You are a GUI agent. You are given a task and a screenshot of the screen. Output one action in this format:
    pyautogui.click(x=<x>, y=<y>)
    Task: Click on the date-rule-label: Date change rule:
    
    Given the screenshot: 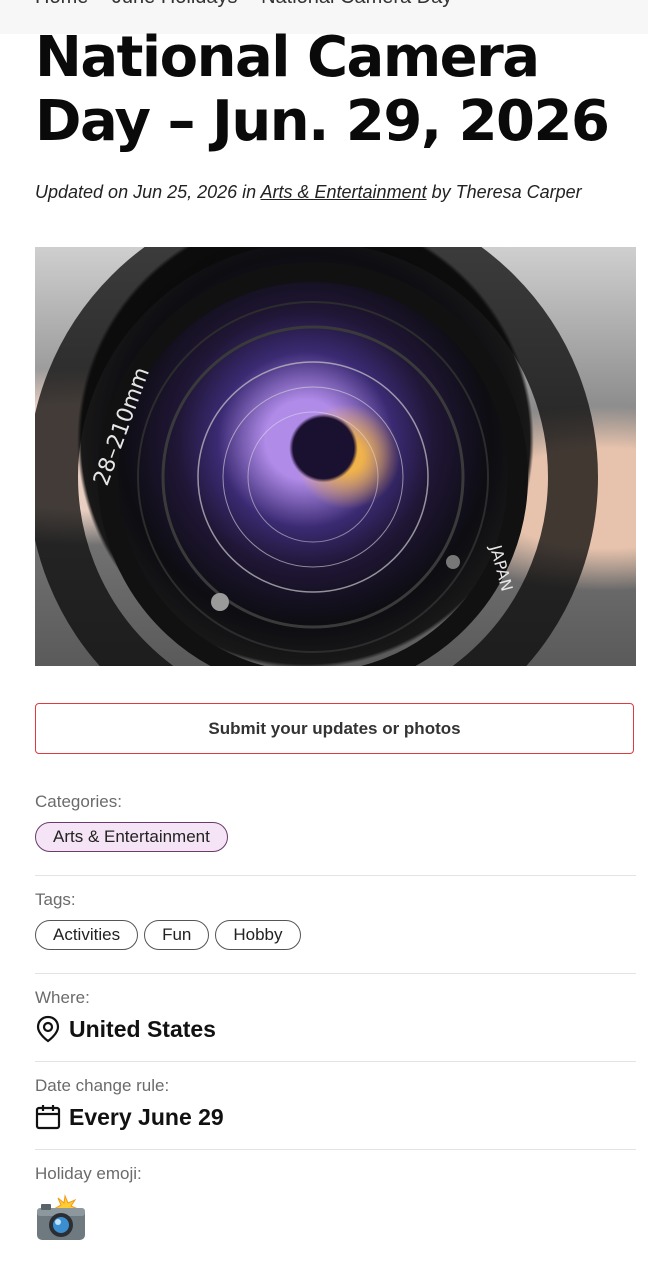 What is the action you would take?
    pyautogui.click(x=102, y=1085)
    